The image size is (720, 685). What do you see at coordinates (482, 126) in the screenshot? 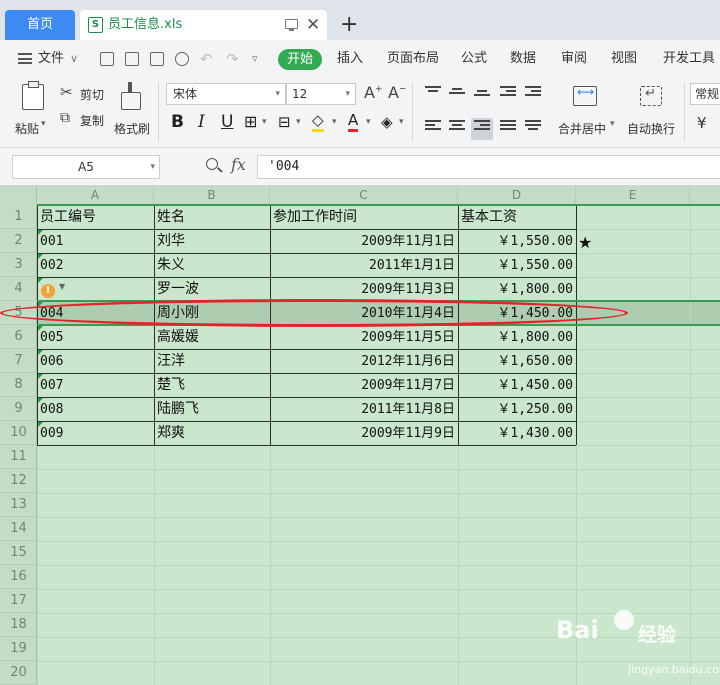
I see `align-right-icon` at bounding box center [482, 126].